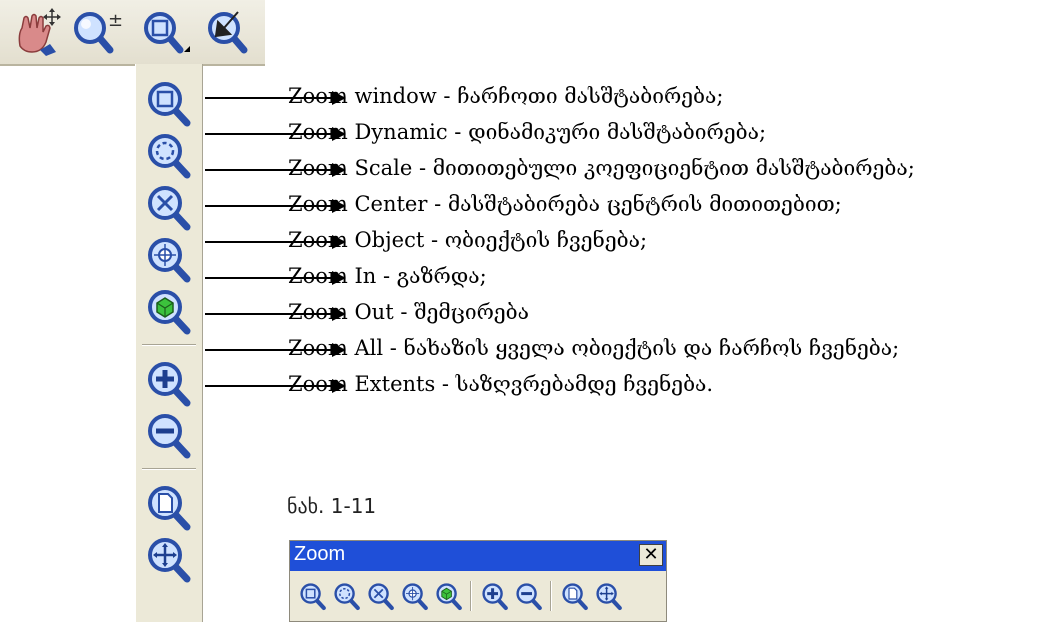 The height and width of the screenshot is (622, 1063). Describe the element at coordinates (336, 348) in the screenshot. I see `zoom-command-name: Zoom All` at that location.